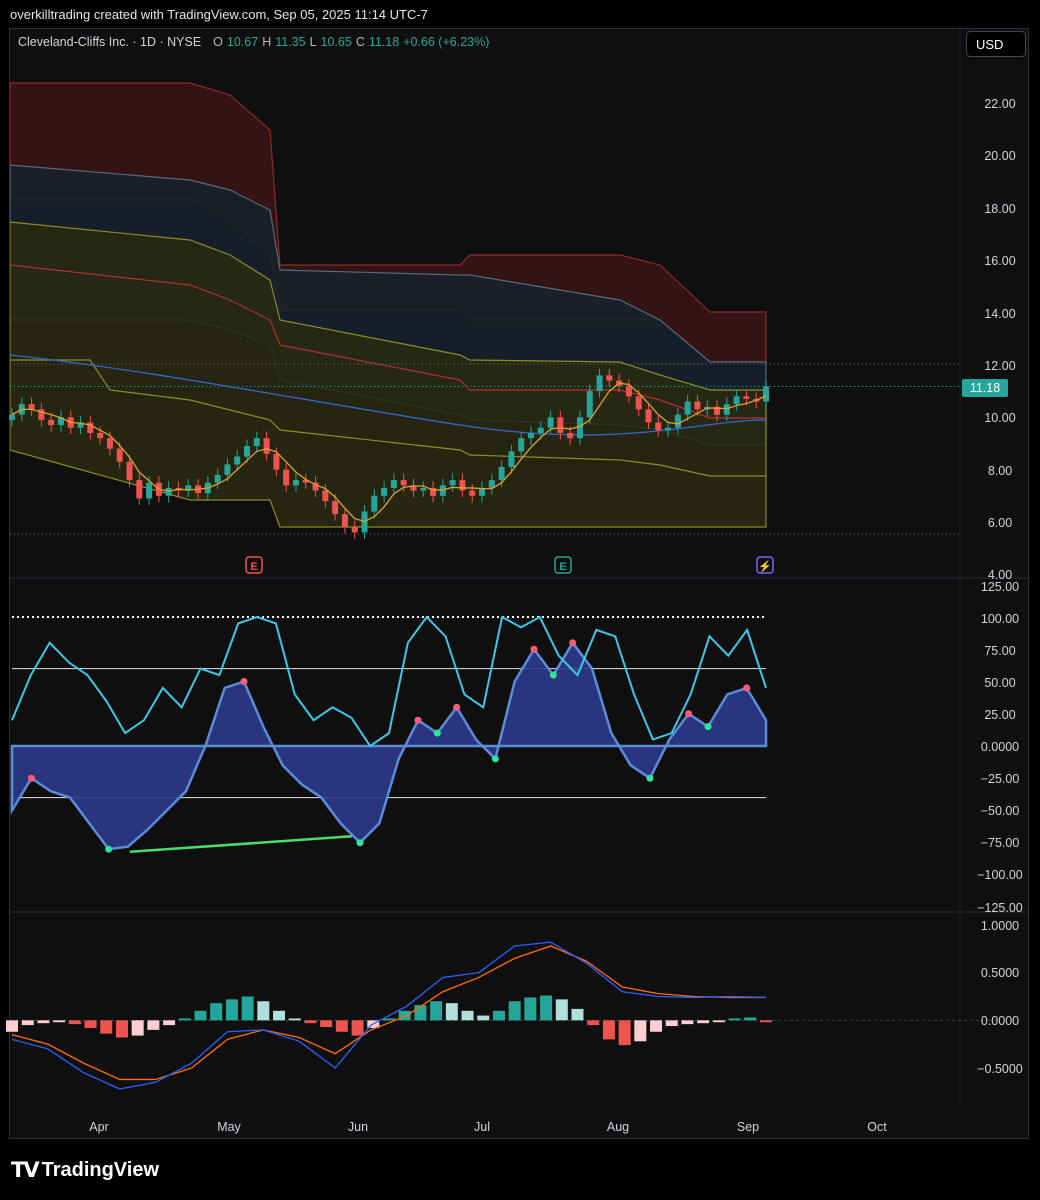  I want to click on time-tick-label: Jun, so click(358, 1127).